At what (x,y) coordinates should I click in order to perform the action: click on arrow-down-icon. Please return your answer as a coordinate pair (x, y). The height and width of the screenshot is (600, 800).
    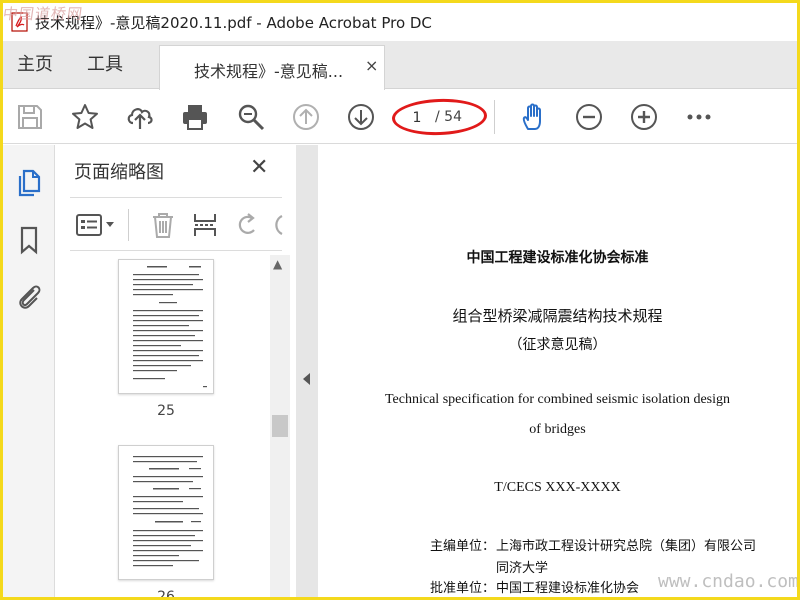
    Looking at the image, I should click on (361, 117).